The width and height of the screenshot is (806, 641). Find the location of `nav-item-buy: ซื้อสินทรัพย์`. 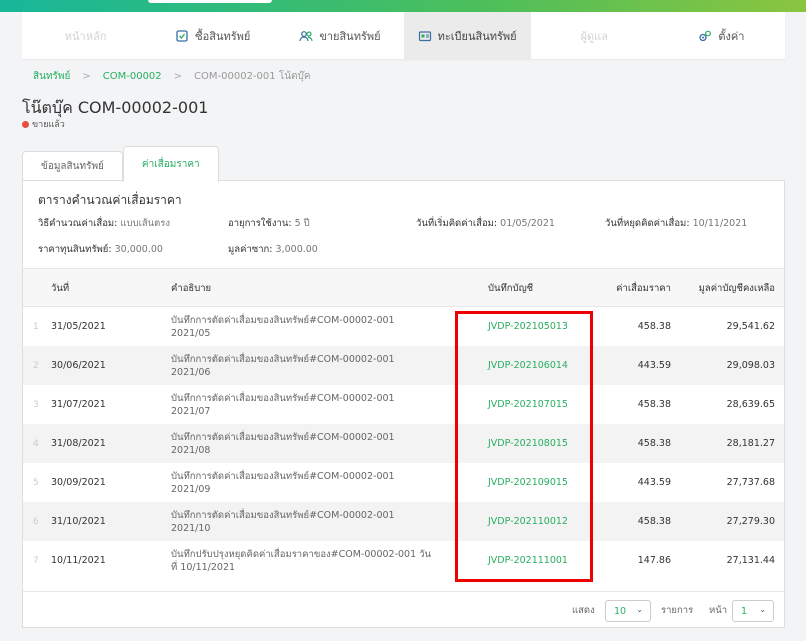

nav-item-buy: ซื้อสินทรัพย์ is located at coordinates (212, 35).